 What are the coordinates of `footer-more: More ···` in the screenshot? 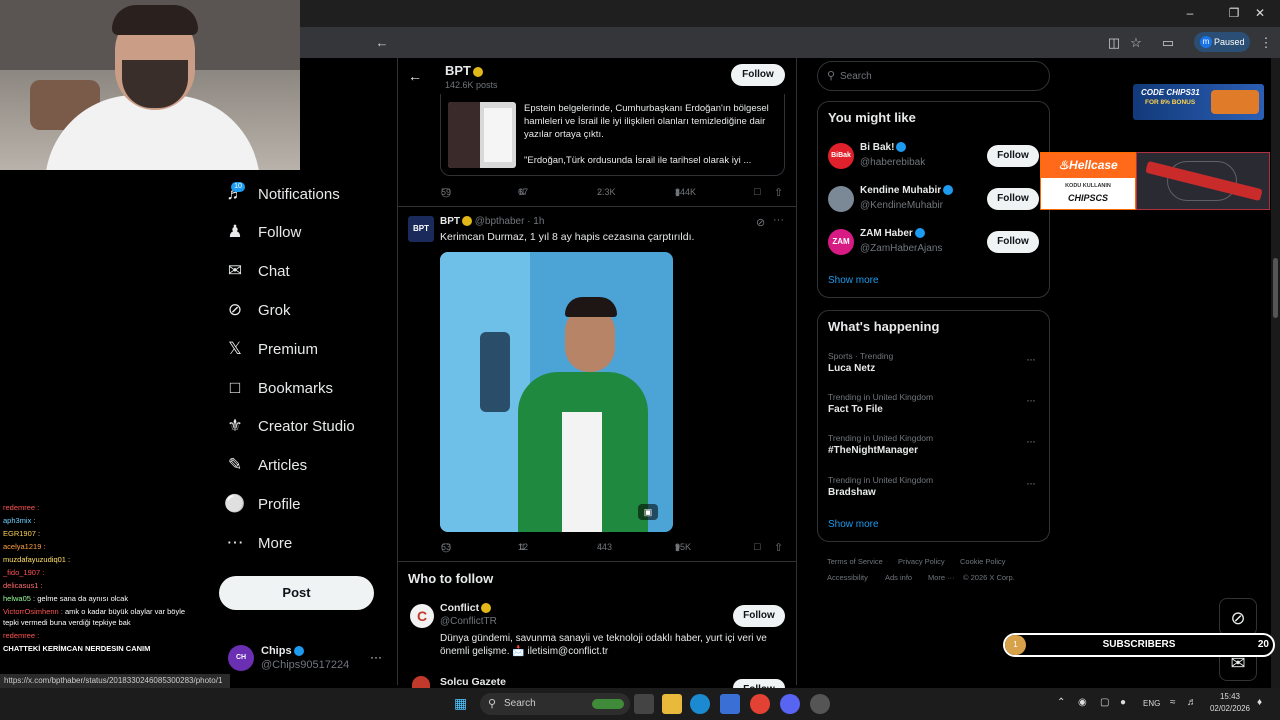 It's located at (941, 577).